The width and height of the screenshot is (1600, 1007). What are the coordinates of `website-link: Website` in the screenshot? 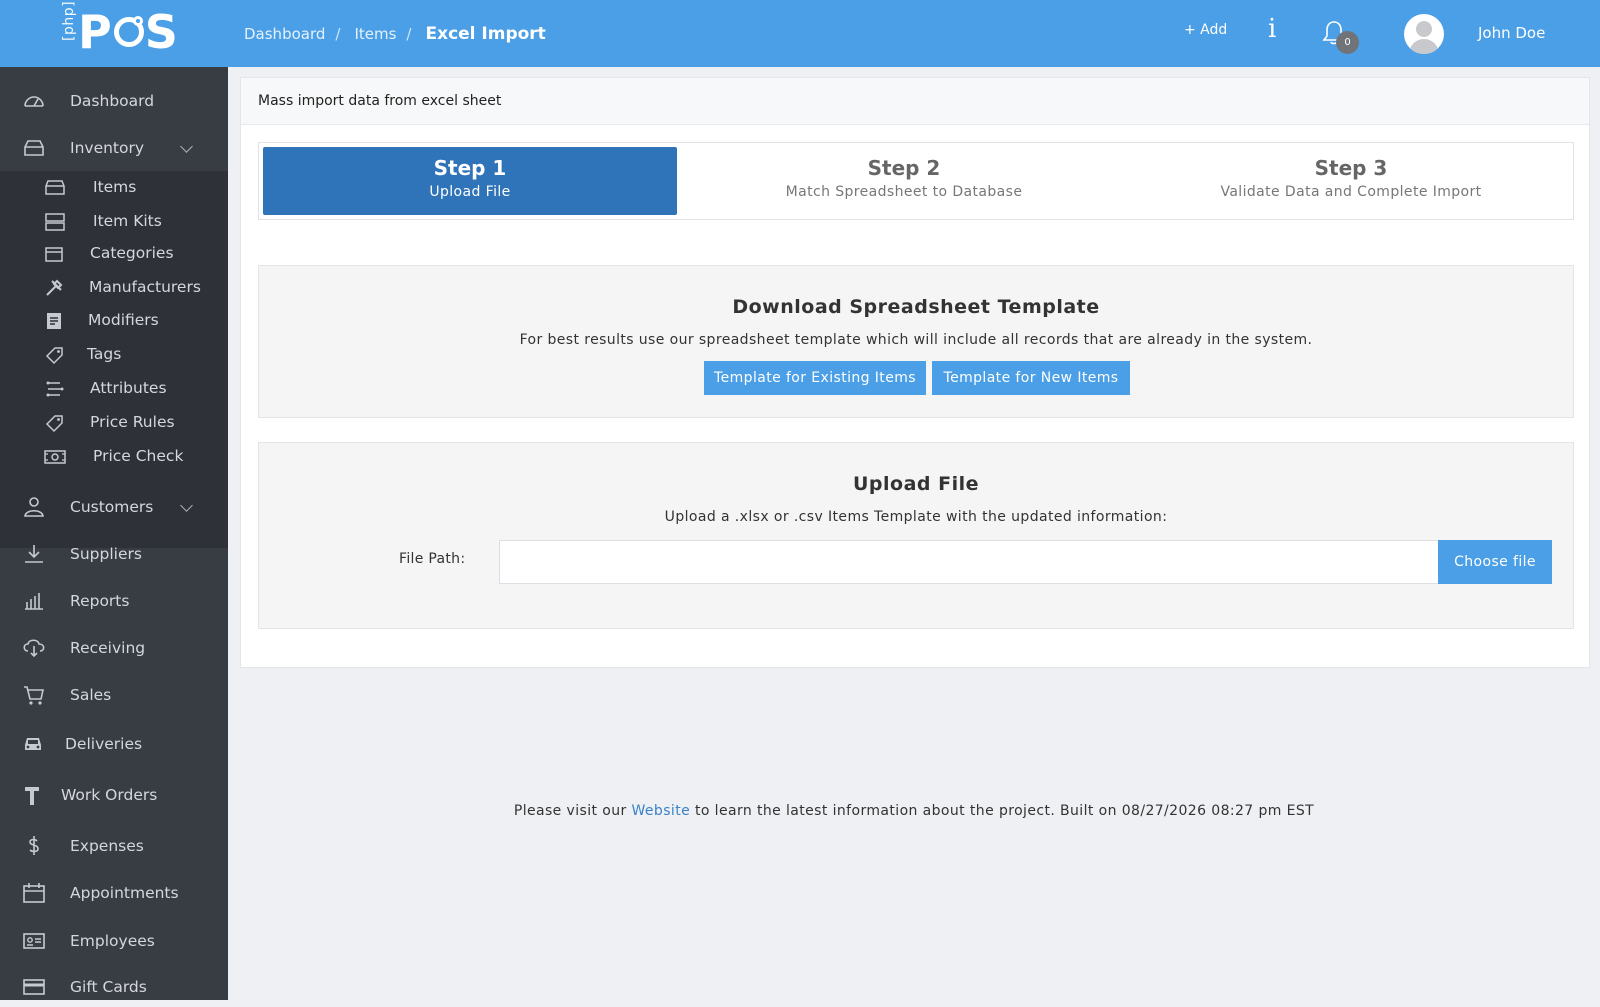 It's located at (661, 811).